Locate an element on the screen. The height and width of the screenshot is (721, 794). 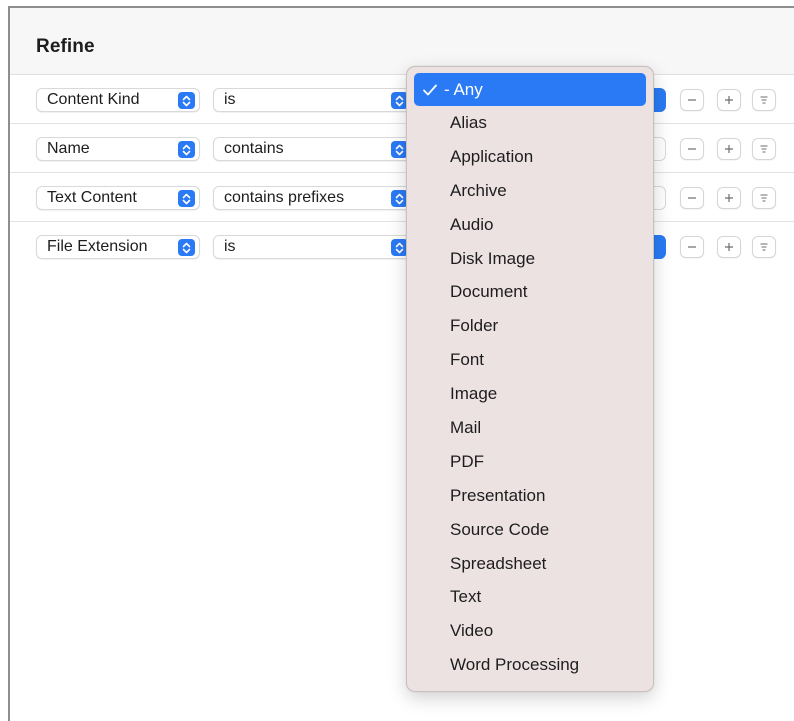
operator-popup: contains prefixes is located at coordinates (313, 198).